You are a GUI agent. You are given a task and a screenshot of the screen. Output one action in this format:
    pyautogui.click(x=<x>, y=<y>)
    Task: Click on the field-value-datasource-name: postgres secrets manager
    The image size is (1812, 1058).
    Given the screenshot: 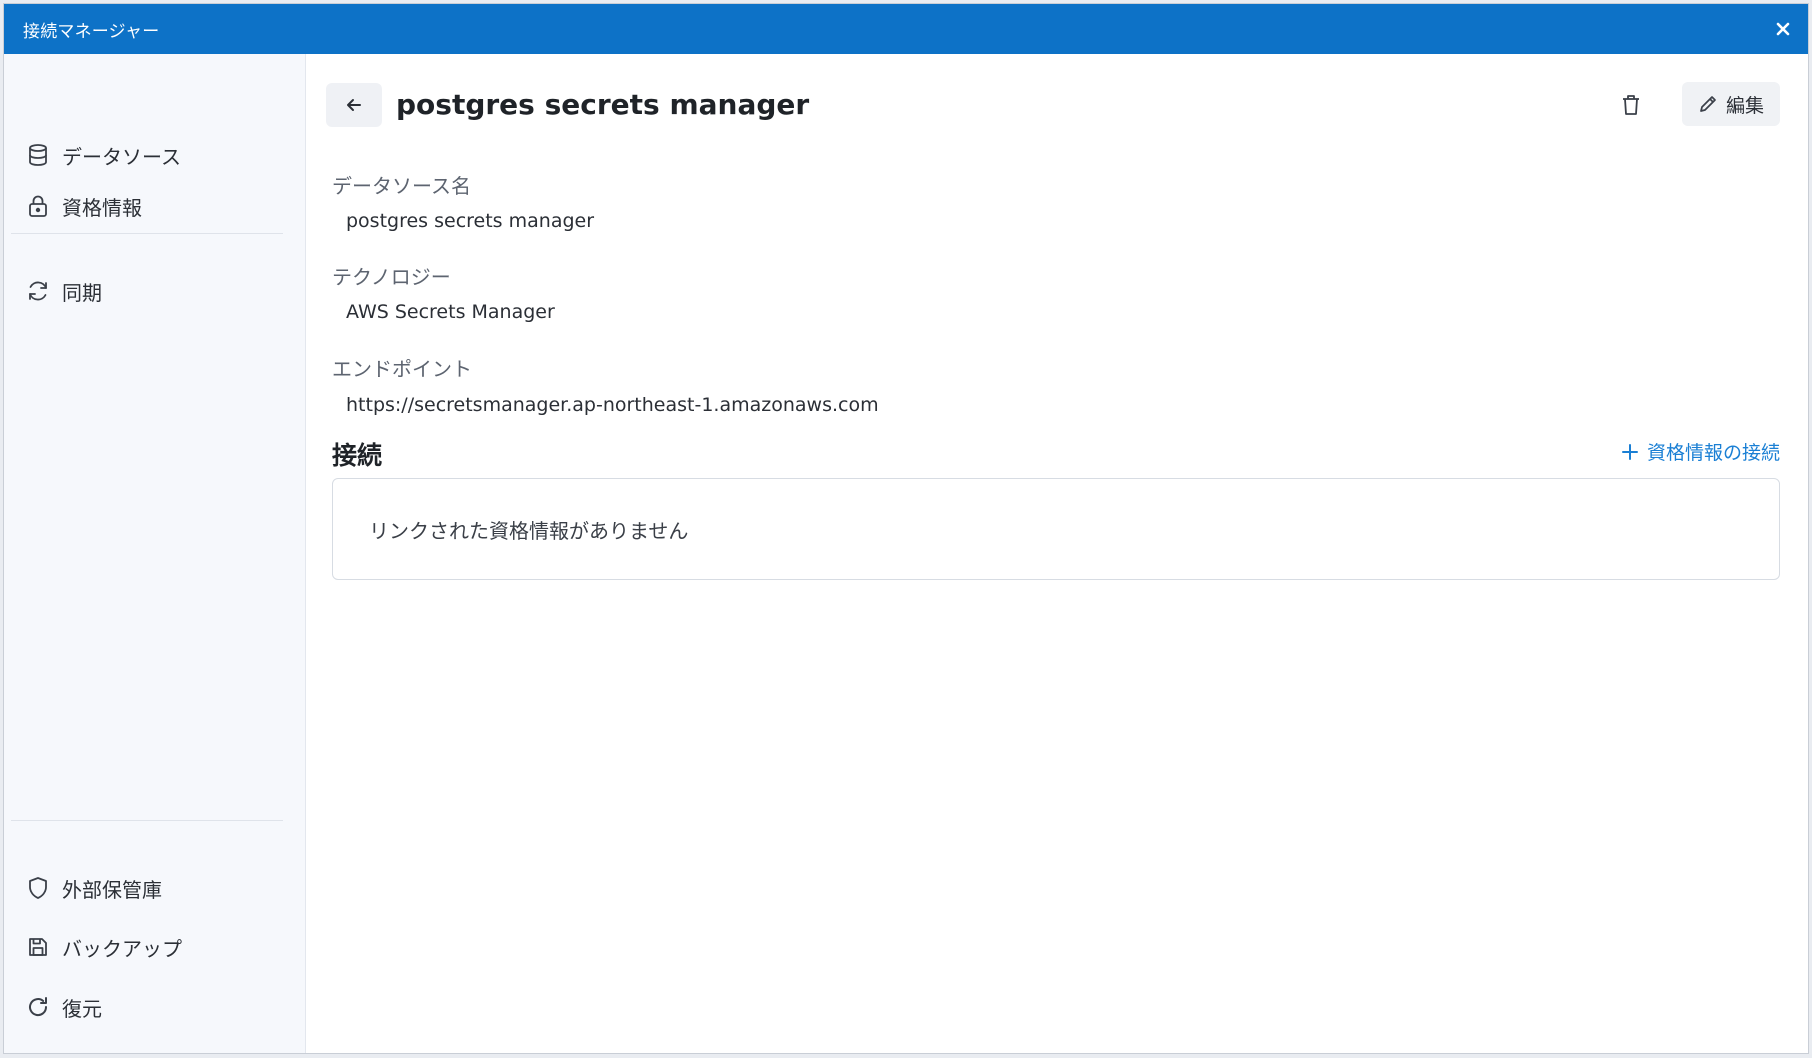 What is the action you would take?
    pyautogui.click(x=470, y=221)
    